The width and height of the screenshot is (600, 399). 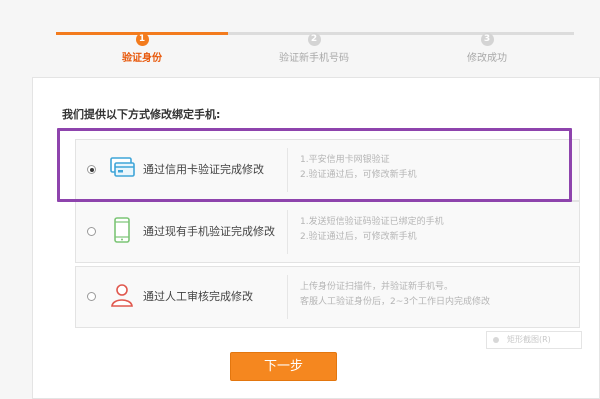 I want to click on step-number: 2, so click(x=314, y=39).